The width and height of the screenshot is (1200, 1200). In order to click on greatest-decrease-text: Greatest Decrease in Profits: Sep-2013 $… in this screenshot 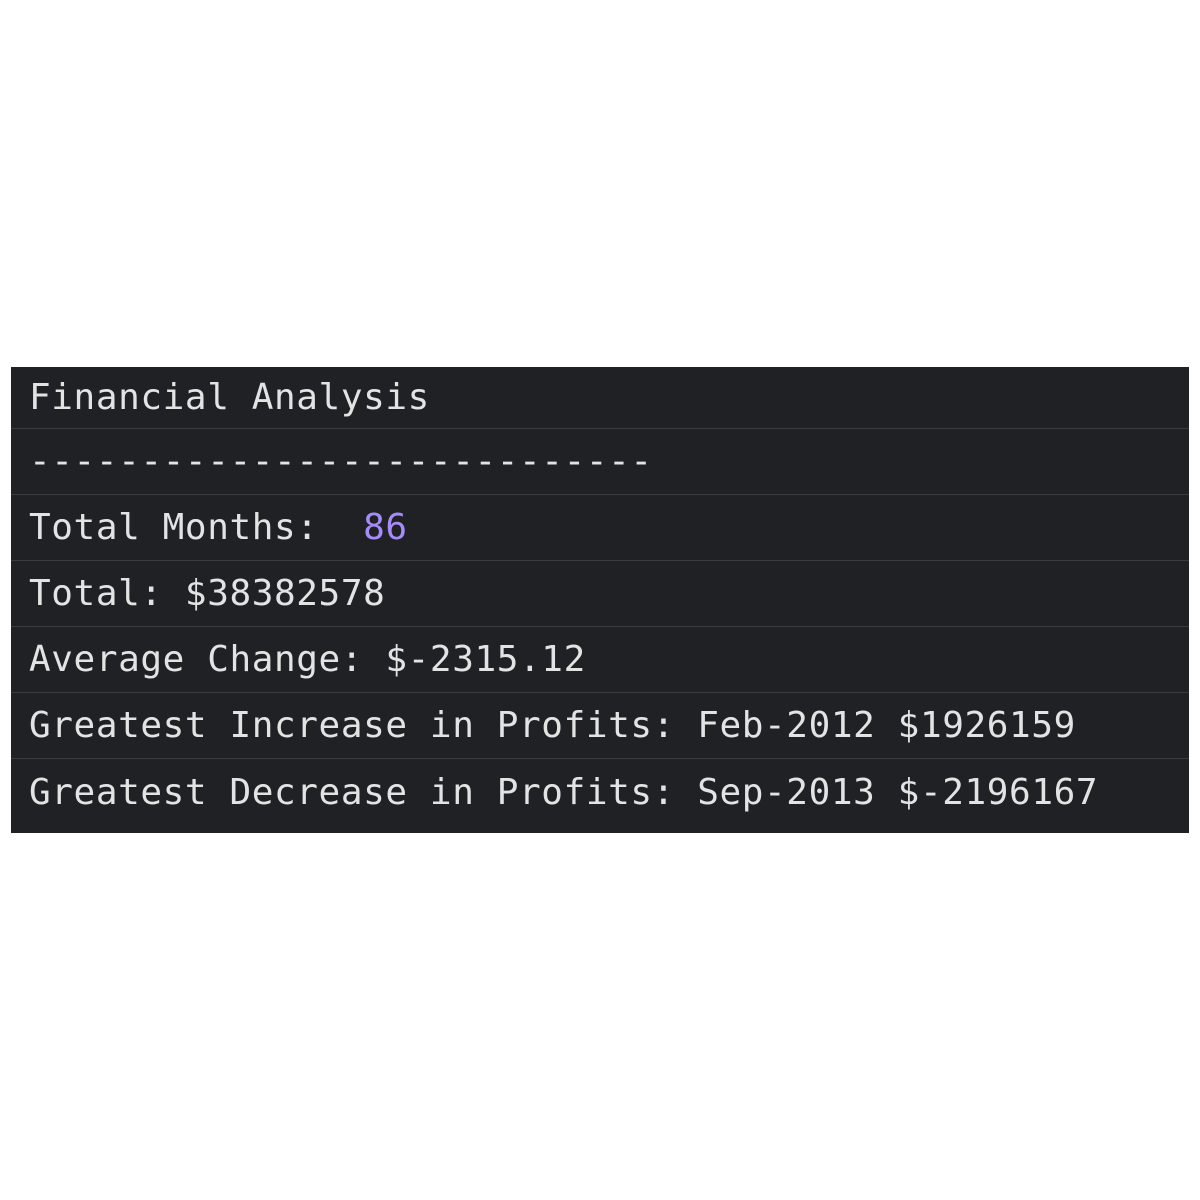, I will do `click(564, 792)`.